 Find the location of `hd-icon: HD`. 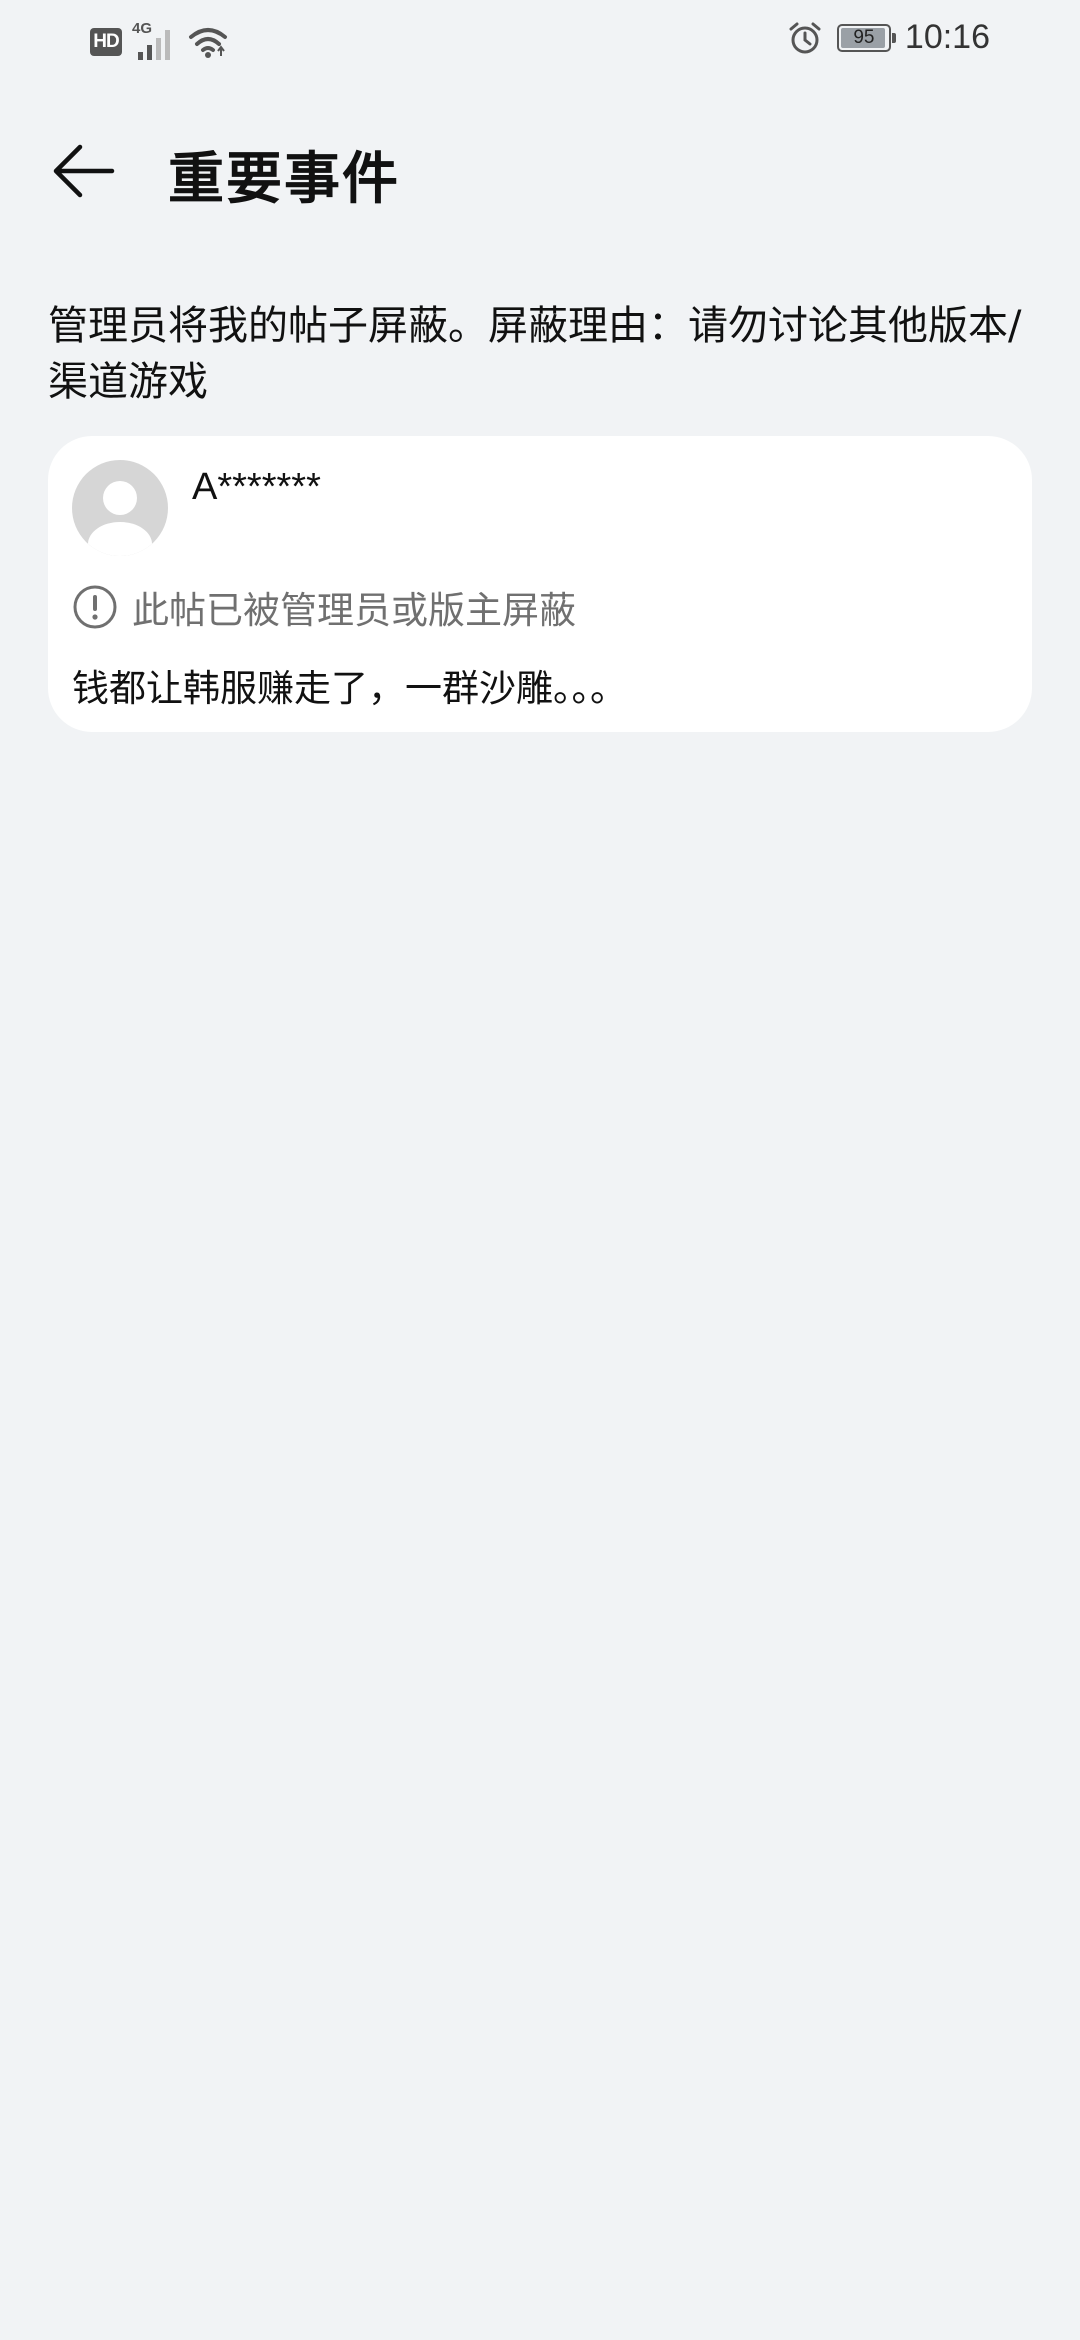

hd-icon: HD is located at coordinates (106, 42).